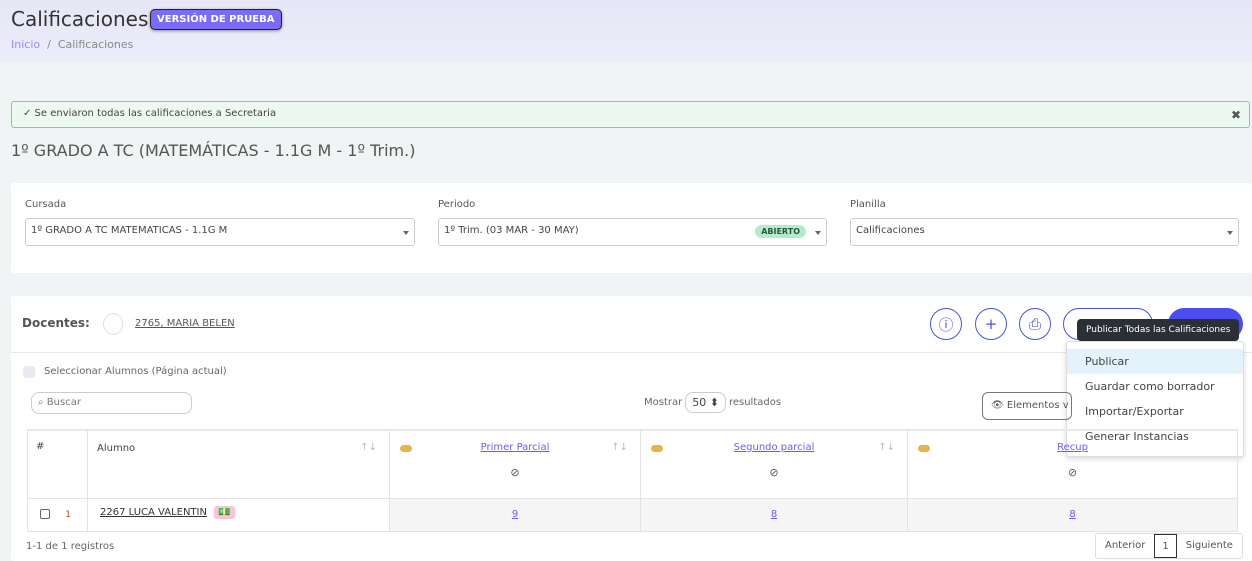 This screenshot has width=1252, height=561. I want to click on search-input: ⌕ Buscar, so click(111, 403).